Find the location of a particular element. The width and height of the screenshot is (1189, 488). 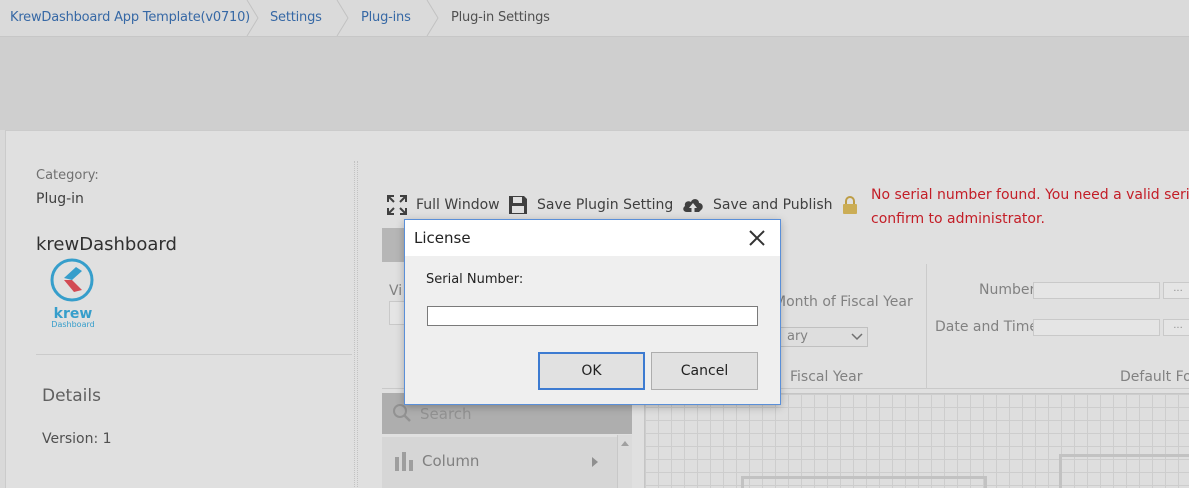

cancel-button: Cancel is located at coordinates (704, 371).